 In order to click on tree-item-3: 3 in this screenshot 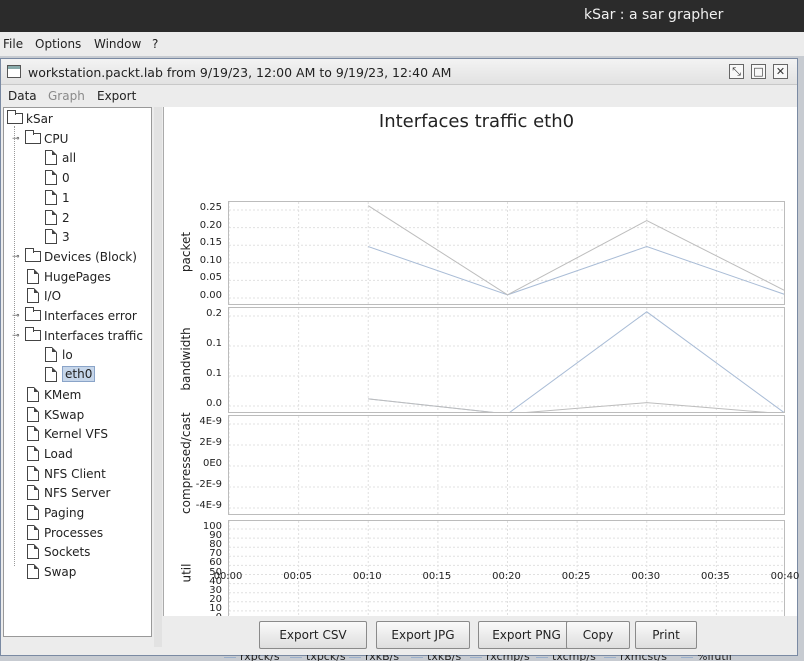, I will do `click(76, 237)`.